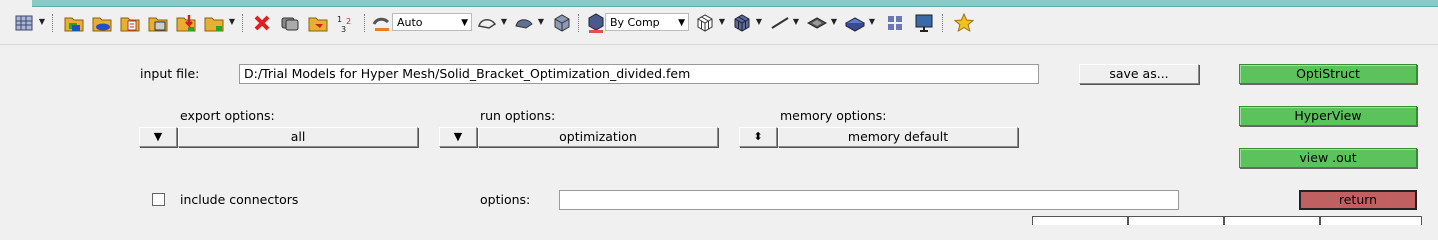 The width and height of the screenshot is (1438, 240). I want to click on view-out-button: view .out, so click(1328, 158).